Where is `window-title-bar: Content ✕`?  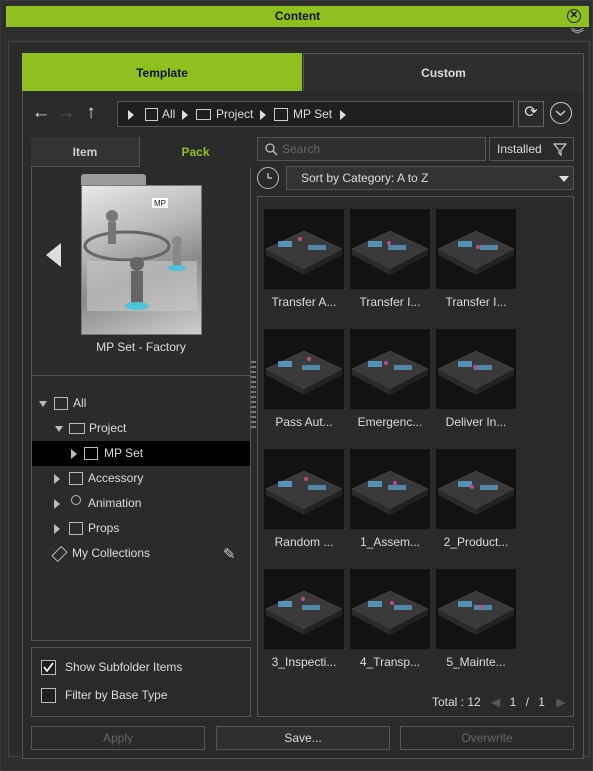 window-title-bar: Content ✕ is located at coordinates (297, 16).